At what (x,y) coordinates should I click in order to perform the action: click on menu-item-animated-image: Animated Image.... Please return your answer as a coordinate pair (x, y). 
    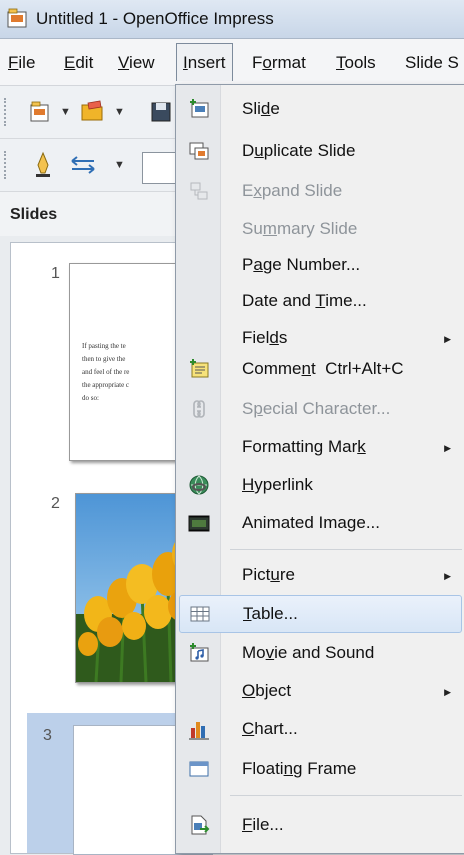
    Looking at the image, I should click on (320, 523).